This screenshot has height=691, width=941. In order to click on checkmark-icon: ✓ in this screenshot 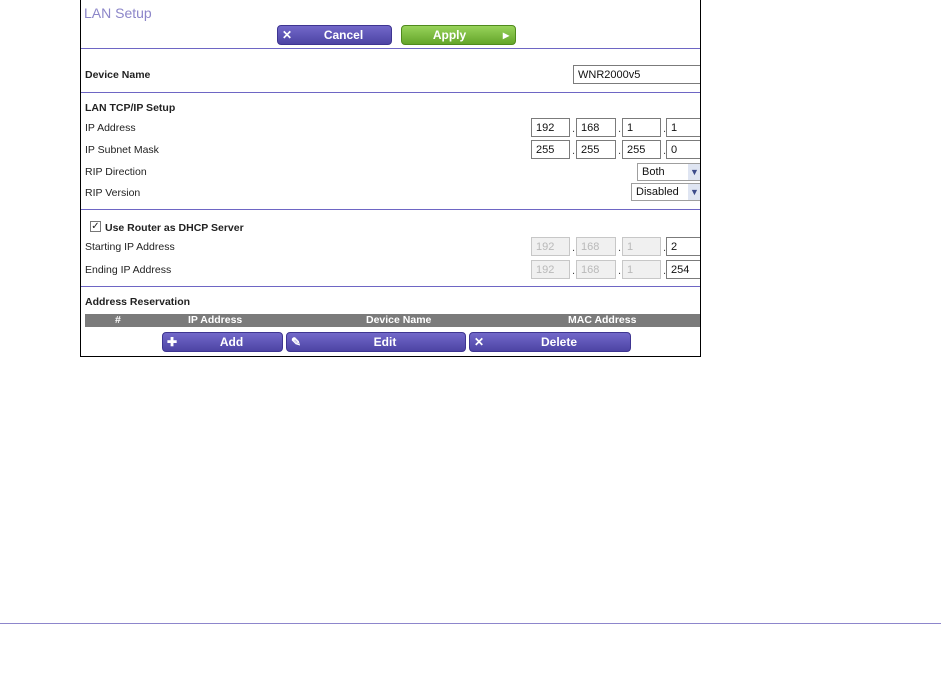, I will do `click(95, 226)`.